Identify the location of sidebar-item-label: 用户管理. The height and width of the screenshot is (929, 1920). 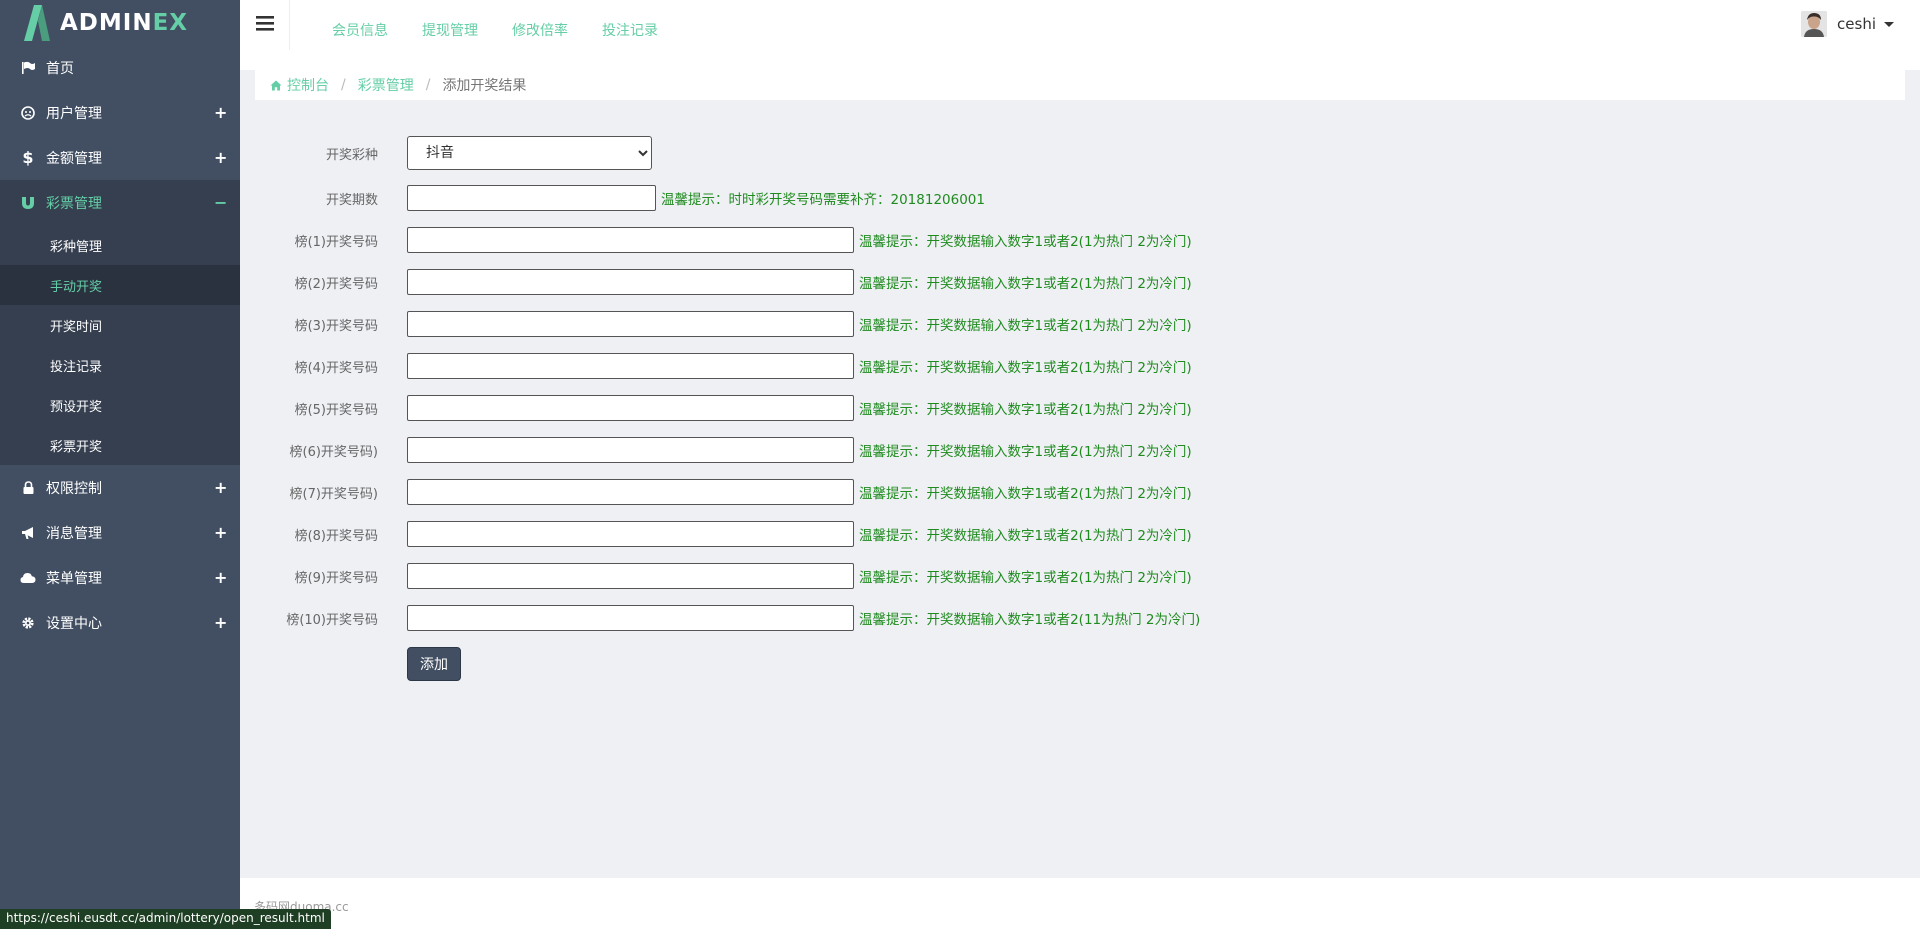
(74, 113).